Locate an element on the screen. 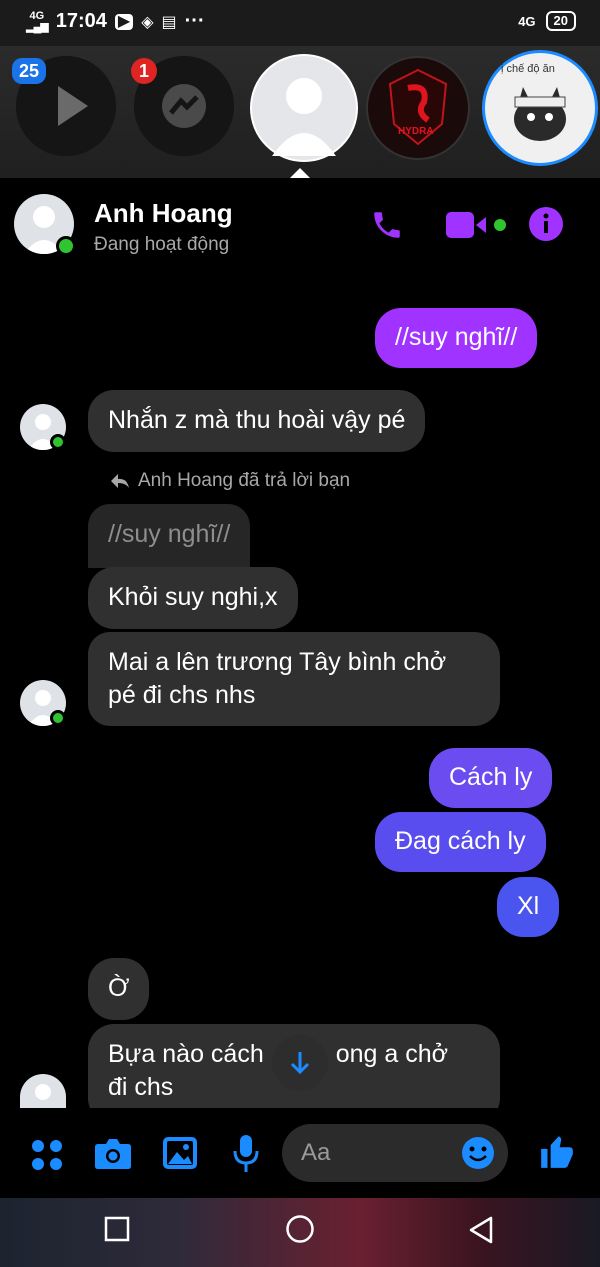  active-status: Đang hoạt động is located at coordinates (162, 244).